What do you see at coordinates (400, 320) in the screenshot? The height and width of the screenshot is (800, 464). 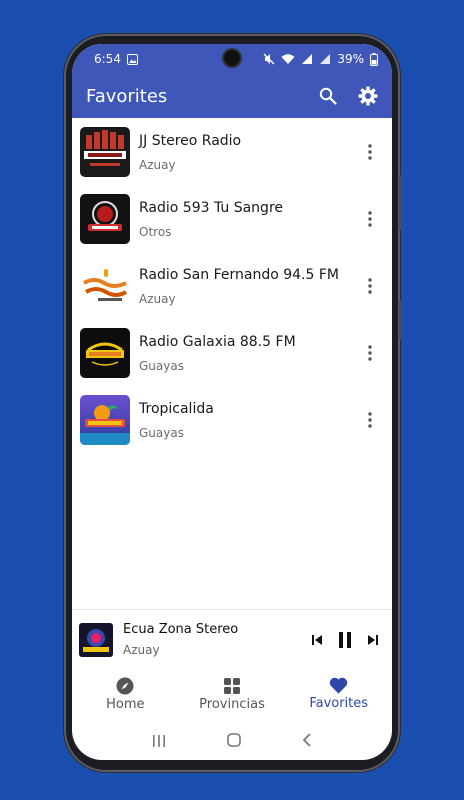 I see `power-button` at bounding box center [400, 320].